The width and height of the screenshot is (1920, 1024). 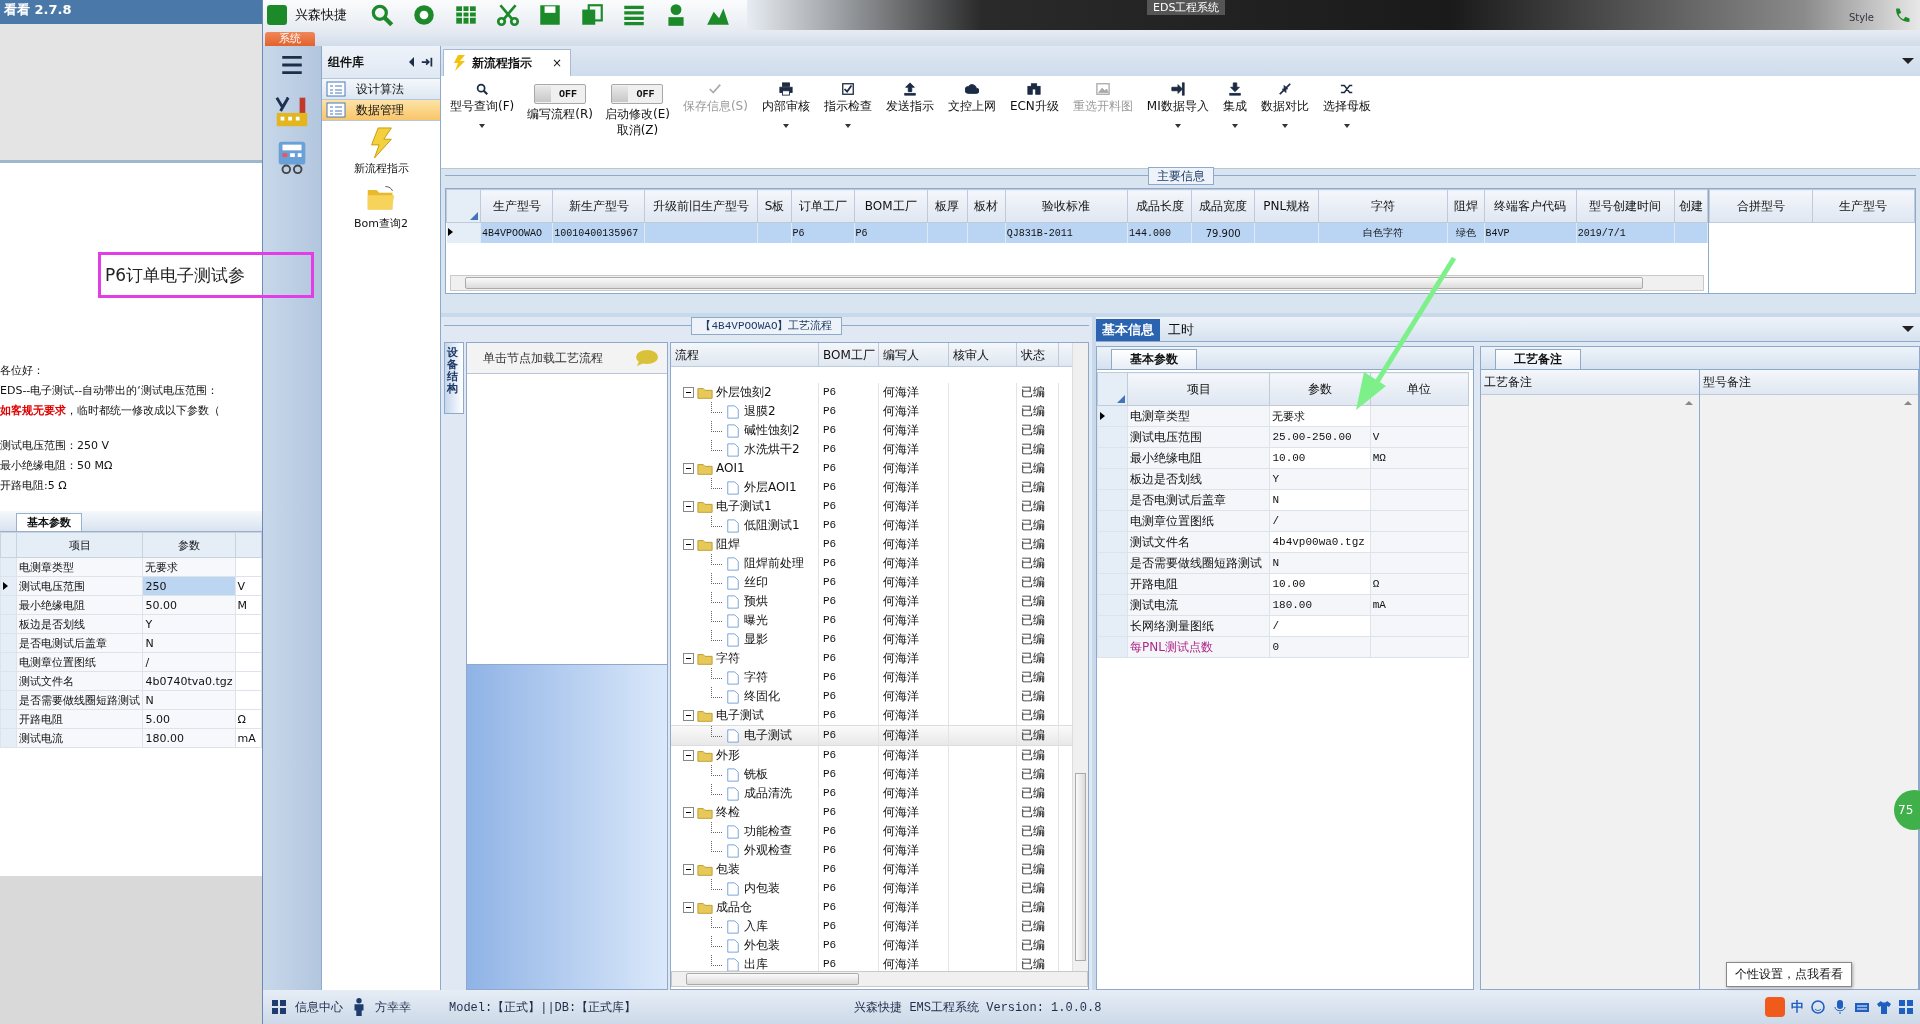 I want to click on toolbar-button: 文控上网, so click(x=971, y=98).